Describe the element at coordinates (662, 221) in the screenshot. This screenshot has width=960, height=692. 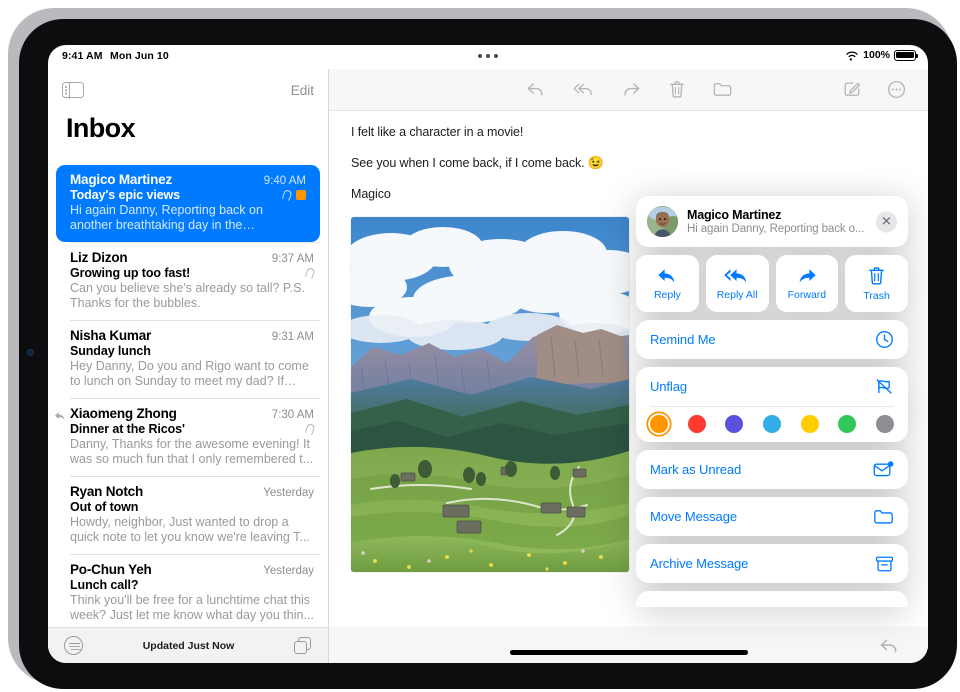
I see `avatar` at that location.